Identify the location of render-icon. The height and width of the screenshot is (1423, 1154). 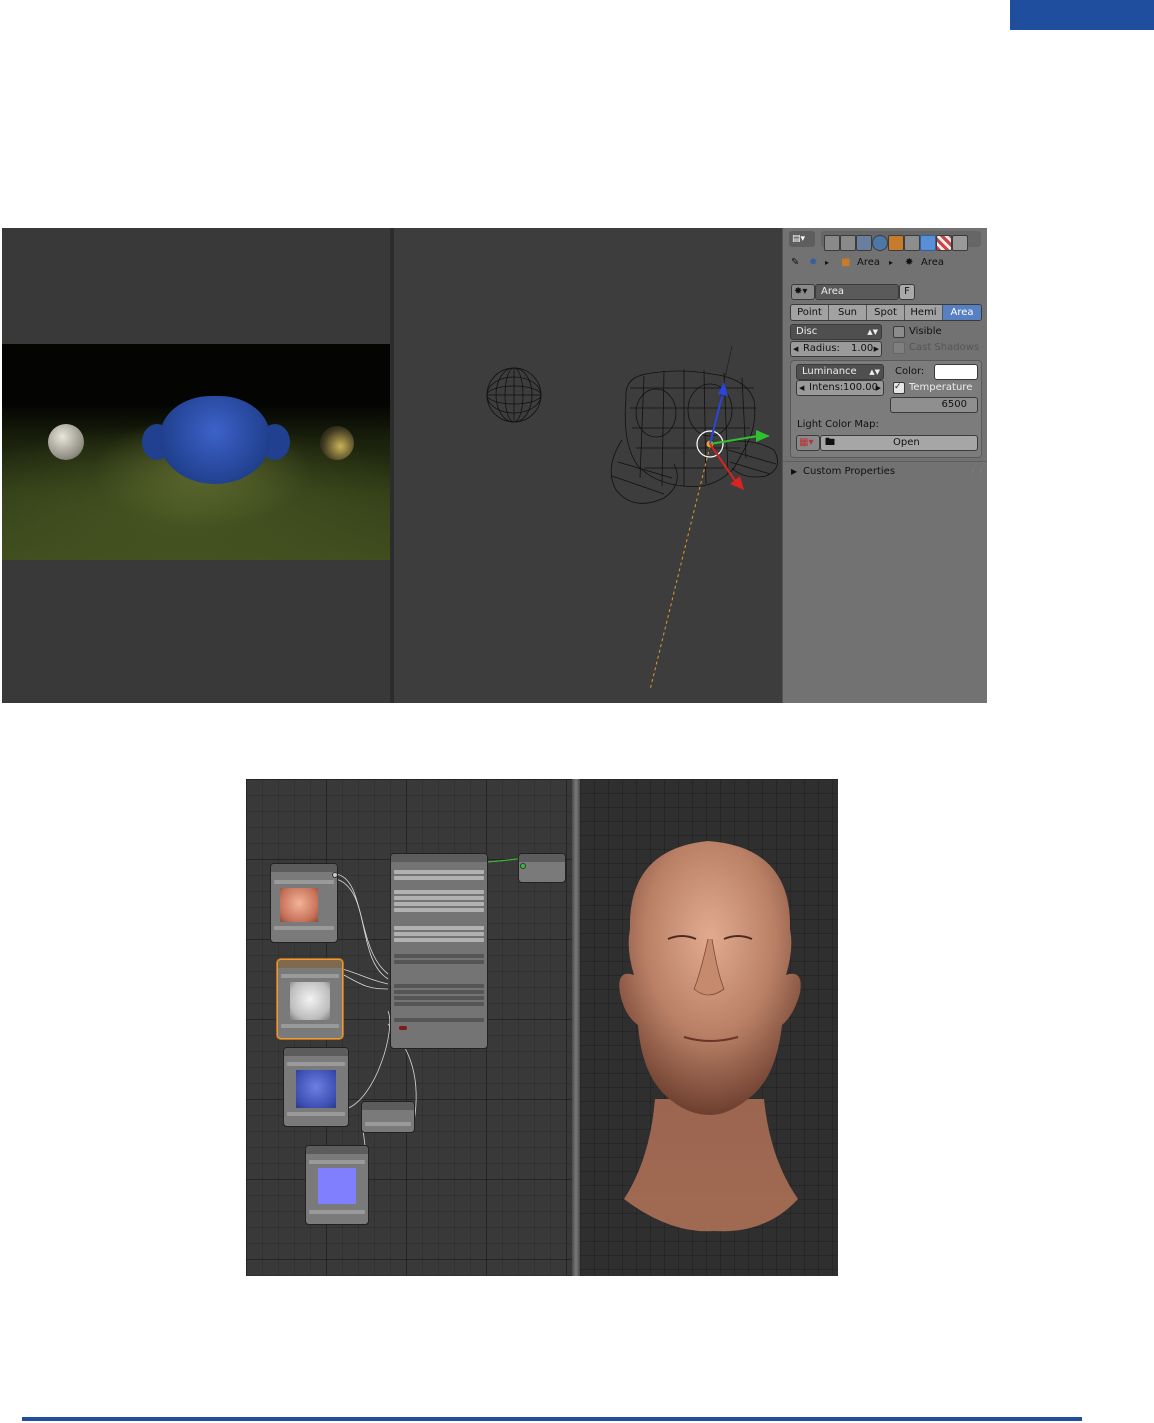
(832, 243).